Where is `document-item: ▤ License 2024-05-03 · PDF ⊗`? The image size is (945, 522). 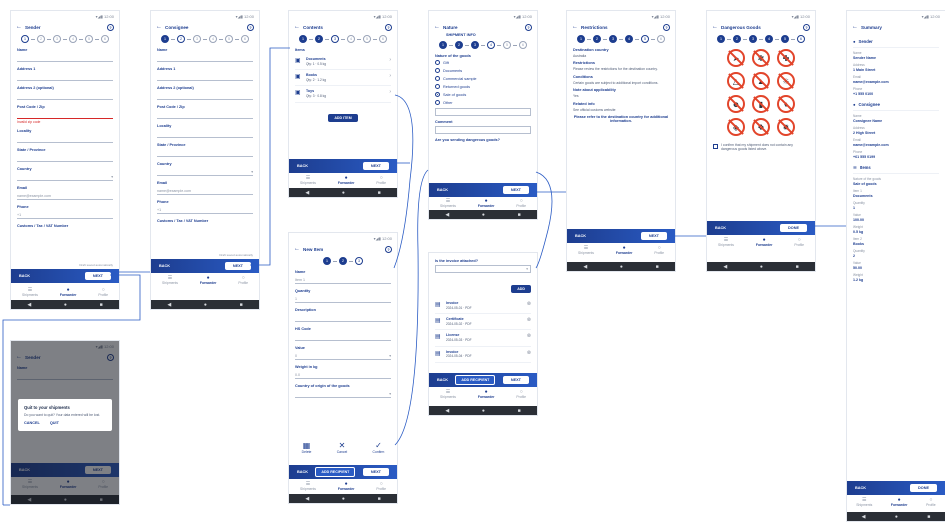 document-item: ▤ License 2024-05-03 · PDF ⊗ is located at coordinates (483, 338).